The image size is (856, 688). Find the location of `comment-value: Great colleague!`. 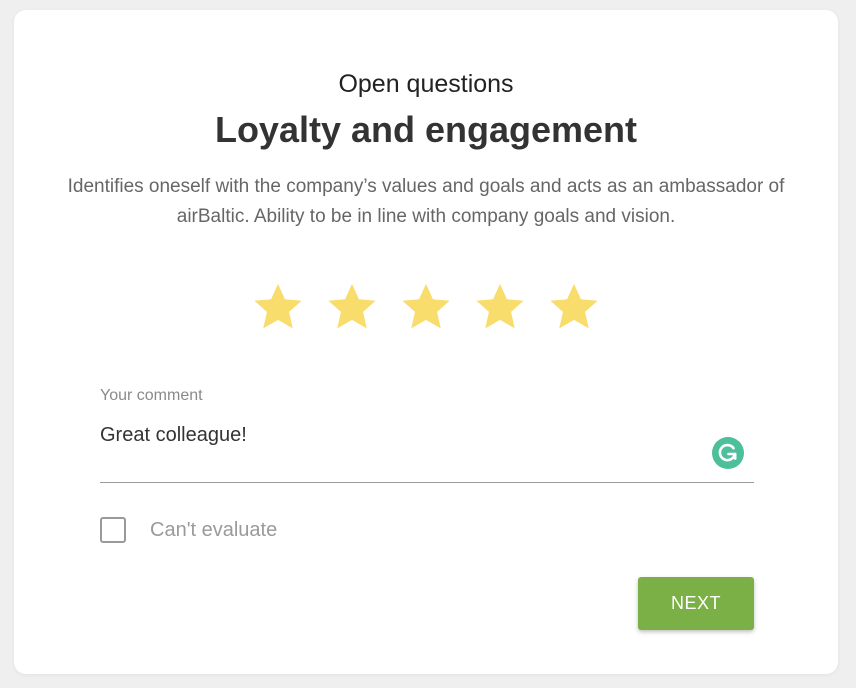

comment-value: Great colleague! is located at coordinates (173, 435).